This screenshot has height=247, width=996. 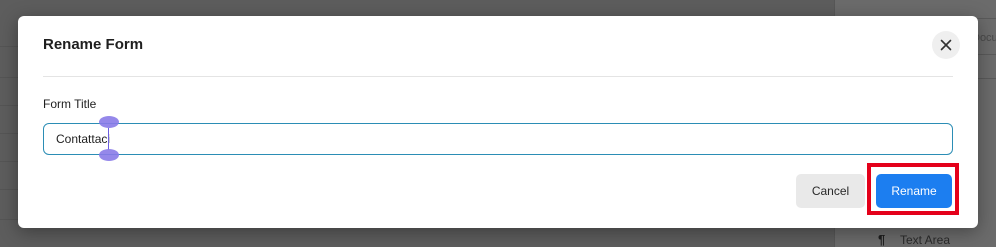 What do you see at coordinates (913, 189) in the screenshot?
I see `rename-button-highlight` at bounding box center [913, 189].